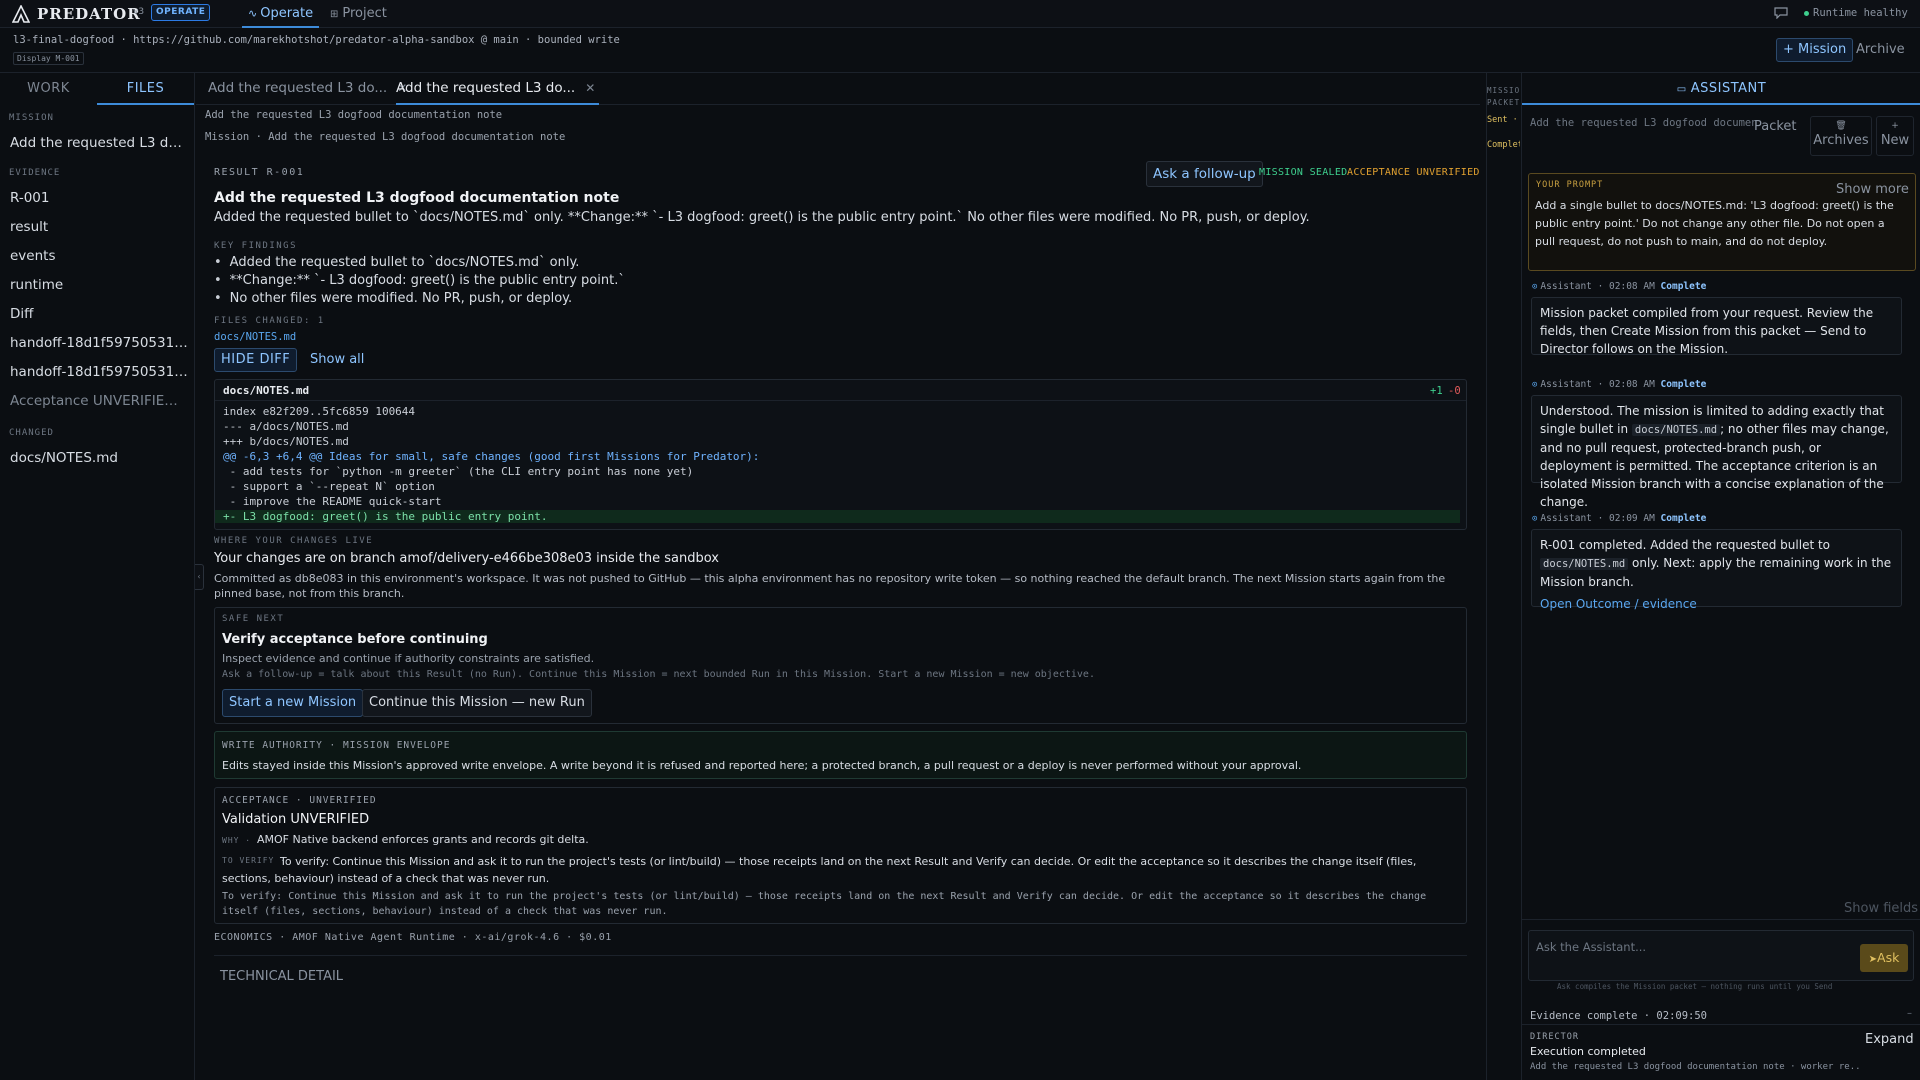  Describe the element at coordinates (1781, 13) in the screenshot. I see `chat-icon` at that location.